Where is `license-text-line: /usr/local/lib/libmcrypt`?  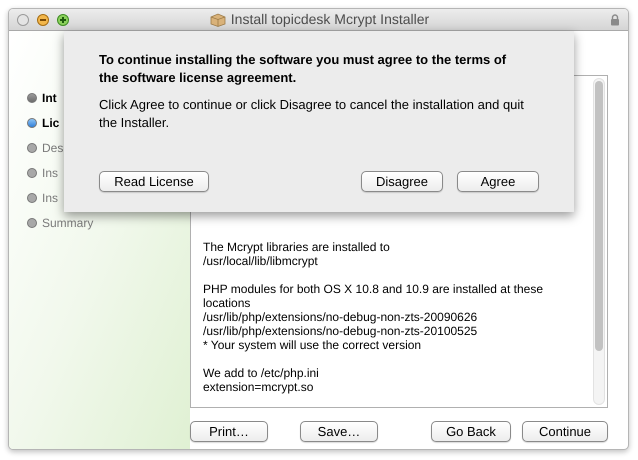 license-text-line: /usr/local/lib/libmcrypt is located at coordinates (260, 261).